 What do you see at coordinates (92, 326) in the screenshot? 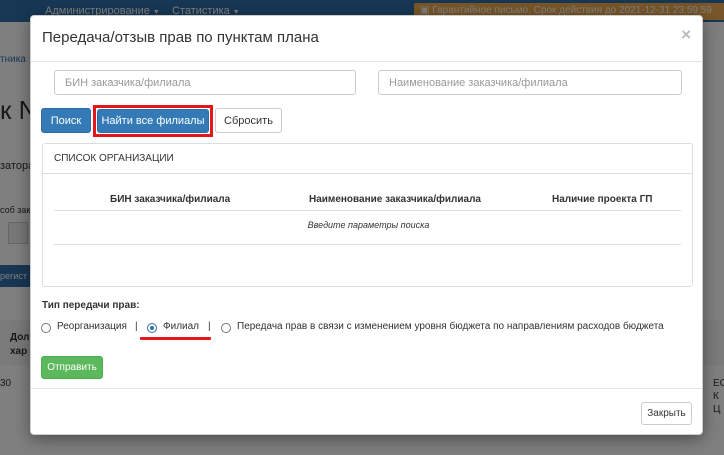
I see `radio-label-reorganization: Реорганизация` at bounding box center [92, 326].